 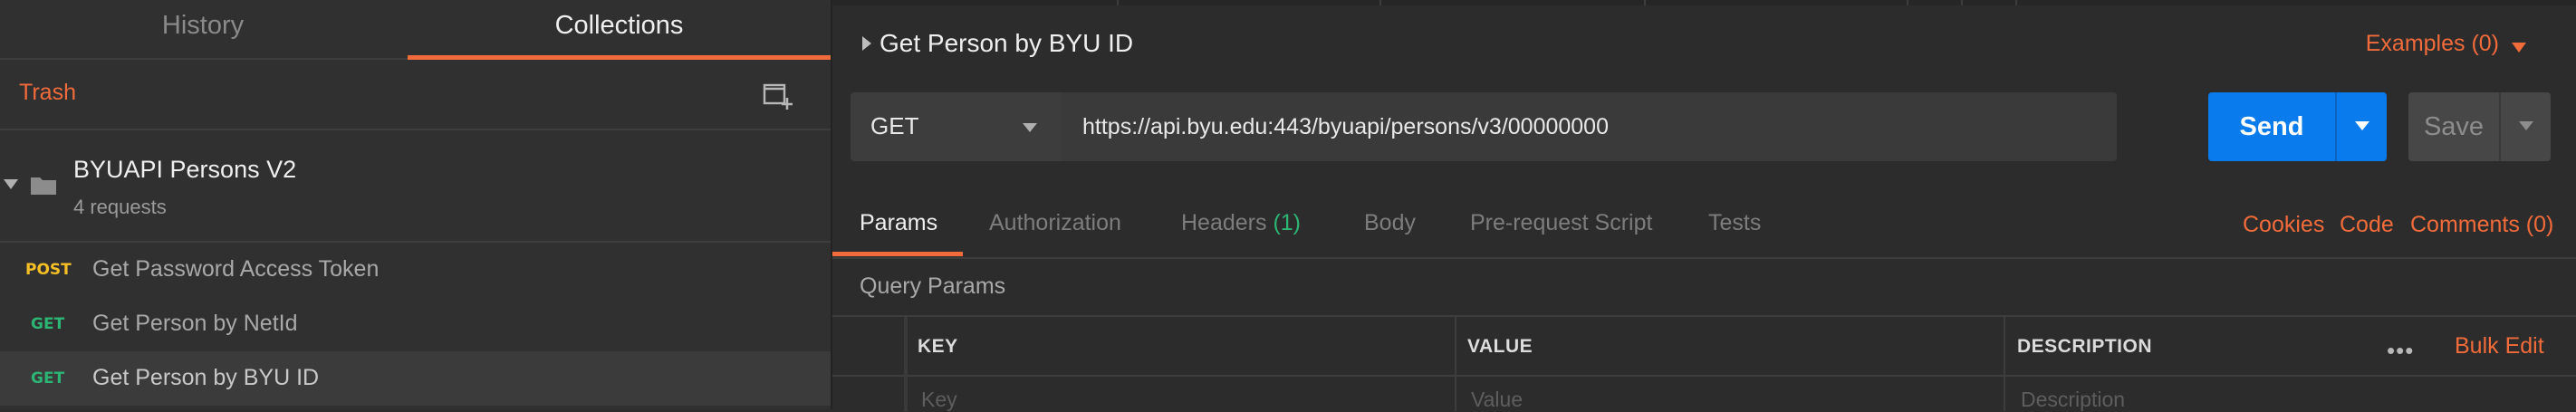 I want to click on tab-body: Body, so click(x=1390, y=223).